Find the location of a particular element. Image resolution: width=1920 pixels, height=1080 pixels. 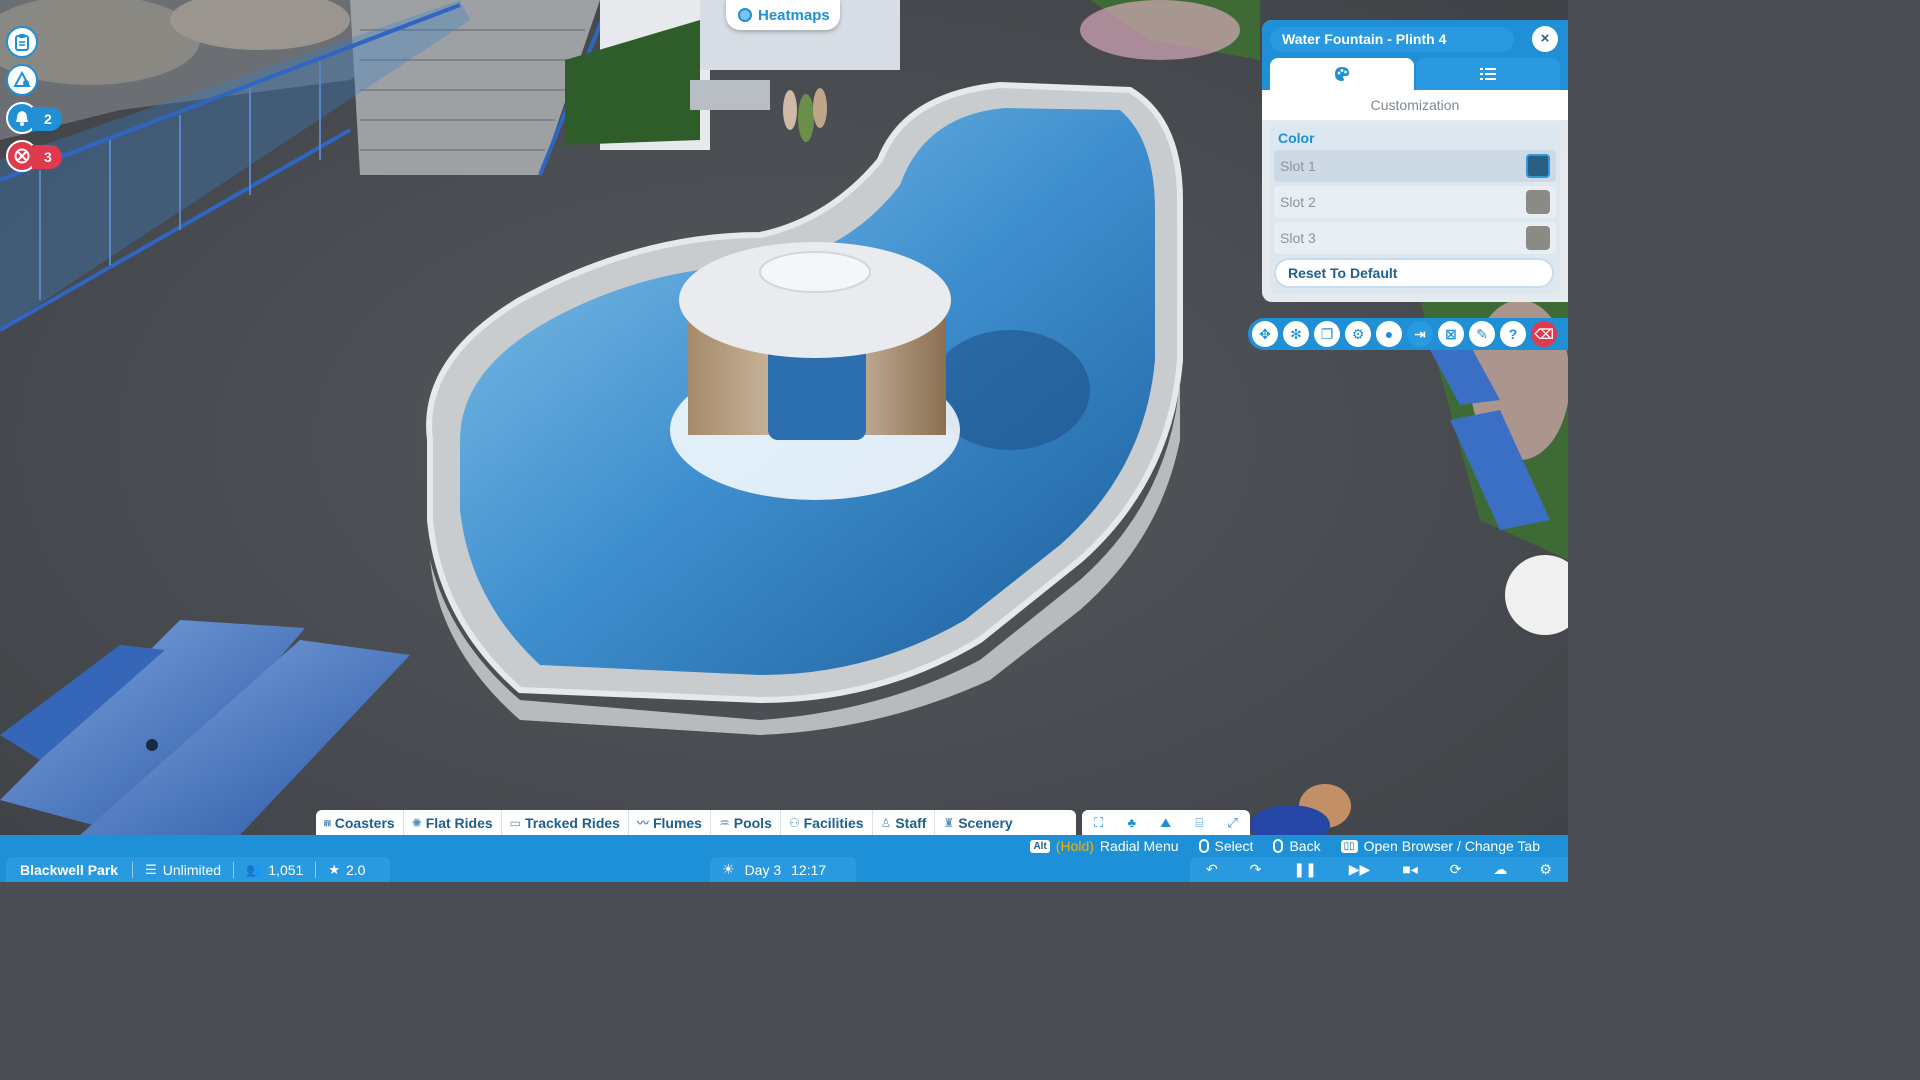

guest-thoughts-button is located at coordinates (22, 80).